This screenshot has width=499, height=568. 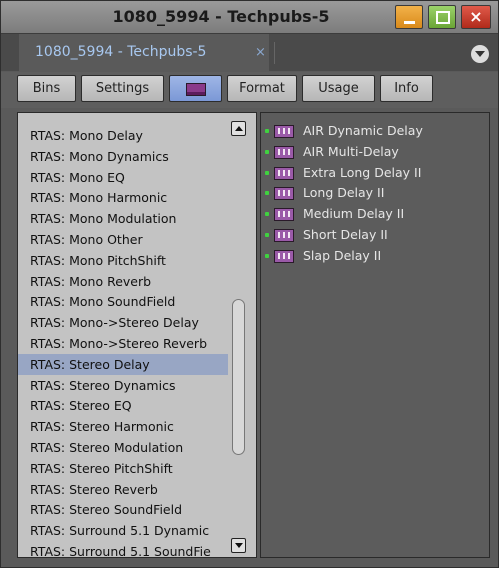 What do you see at coordinates (123, 468) in the screenshot?
I see `category-item: RTAS: Stereo PitchShift` at bounding box center [123, 468].